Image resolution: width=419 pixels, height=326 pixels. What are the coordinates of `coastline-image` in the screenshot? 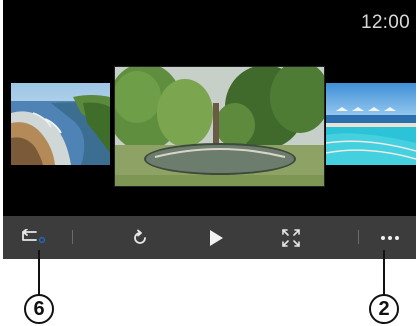 It's located at (60, 124).